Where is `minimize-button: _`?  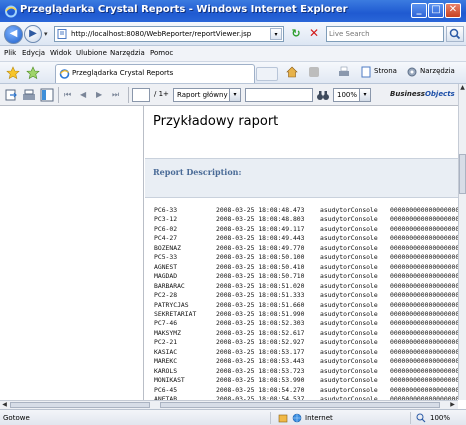 minimize-button: _ is located at coordinates (419, 10).